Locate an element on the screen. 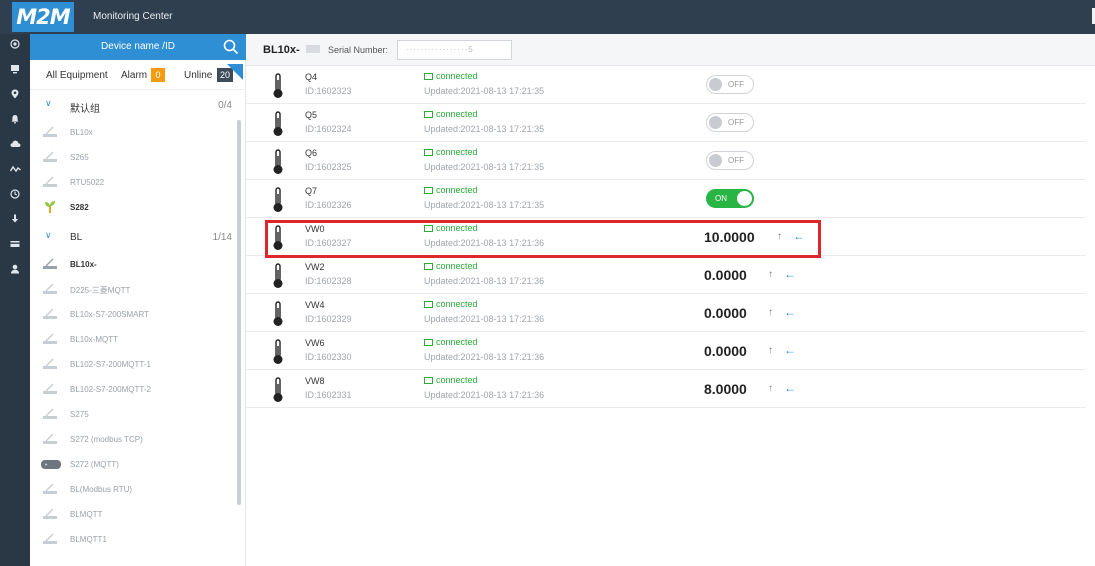 The width and height of the screenshot is (1095, 566). device-name: BL(Modbus RTU) is located at coordinates (101, 489).